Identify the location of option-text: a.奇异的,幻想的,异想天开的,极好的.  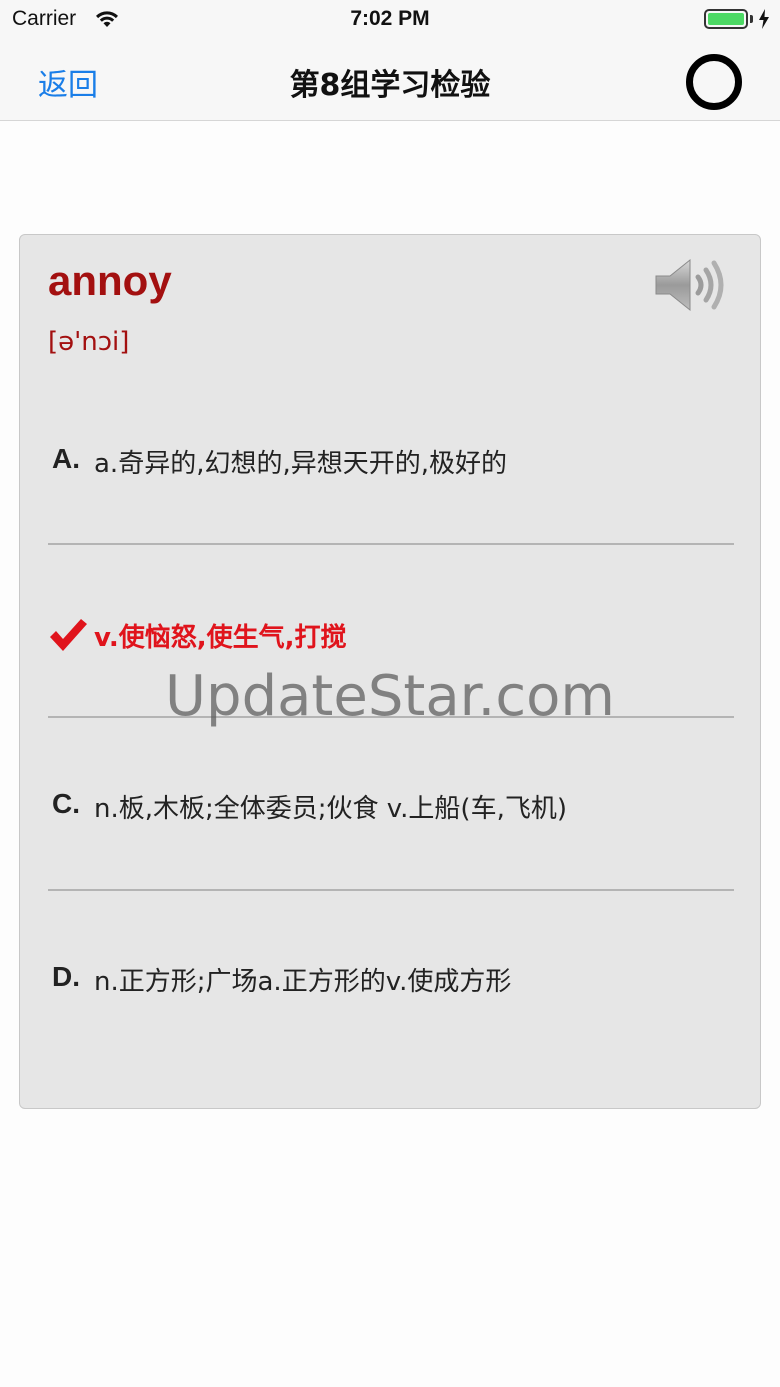
(300, 464).